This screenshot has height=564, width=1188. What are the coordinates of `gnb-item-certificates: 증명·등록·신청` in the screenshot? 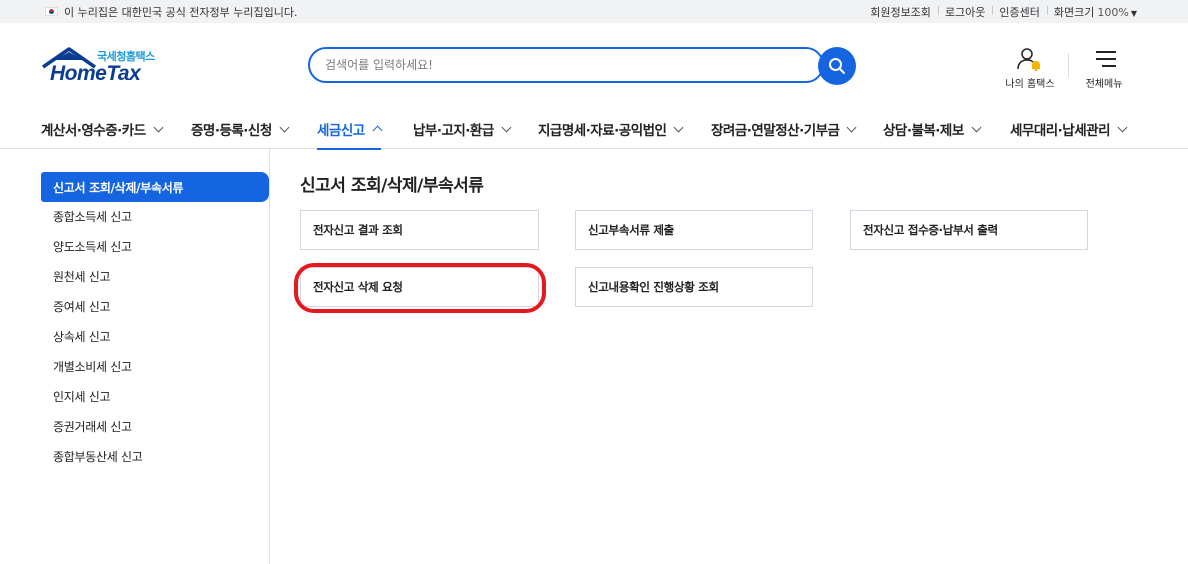 It's located at (240, 129).